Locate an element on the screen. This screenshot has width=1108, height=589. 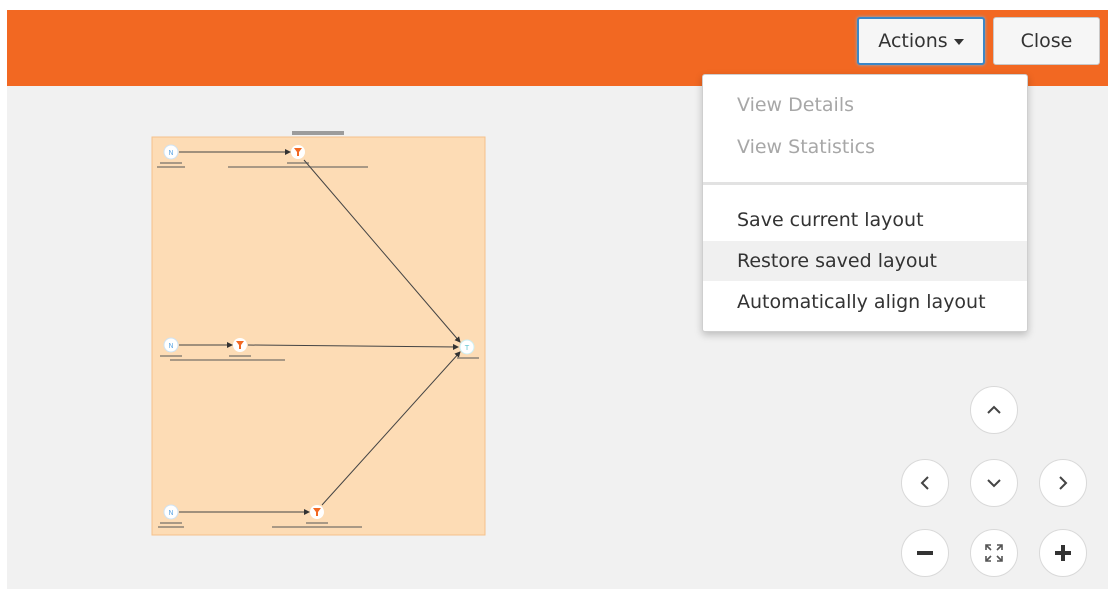
zoom-out-button is located at coordinates (925, 553).